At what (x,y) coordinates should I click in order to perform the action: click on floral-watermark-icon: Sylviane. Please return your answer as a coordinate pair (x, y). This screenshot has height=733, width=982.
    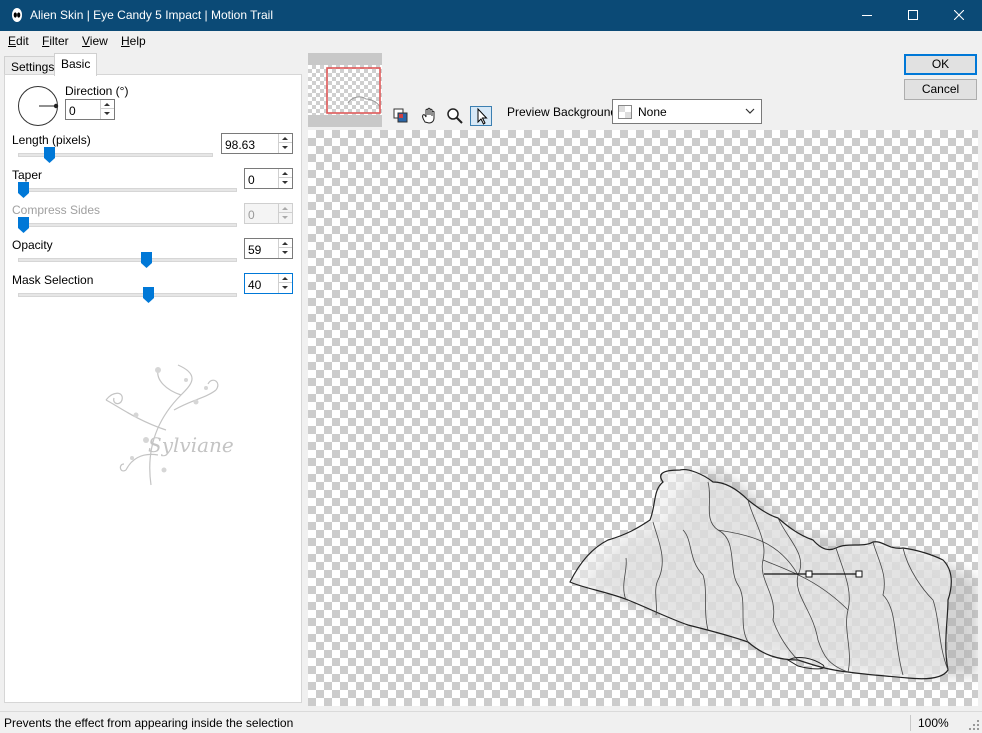
    Looking at the image, I should click on (169, 425).